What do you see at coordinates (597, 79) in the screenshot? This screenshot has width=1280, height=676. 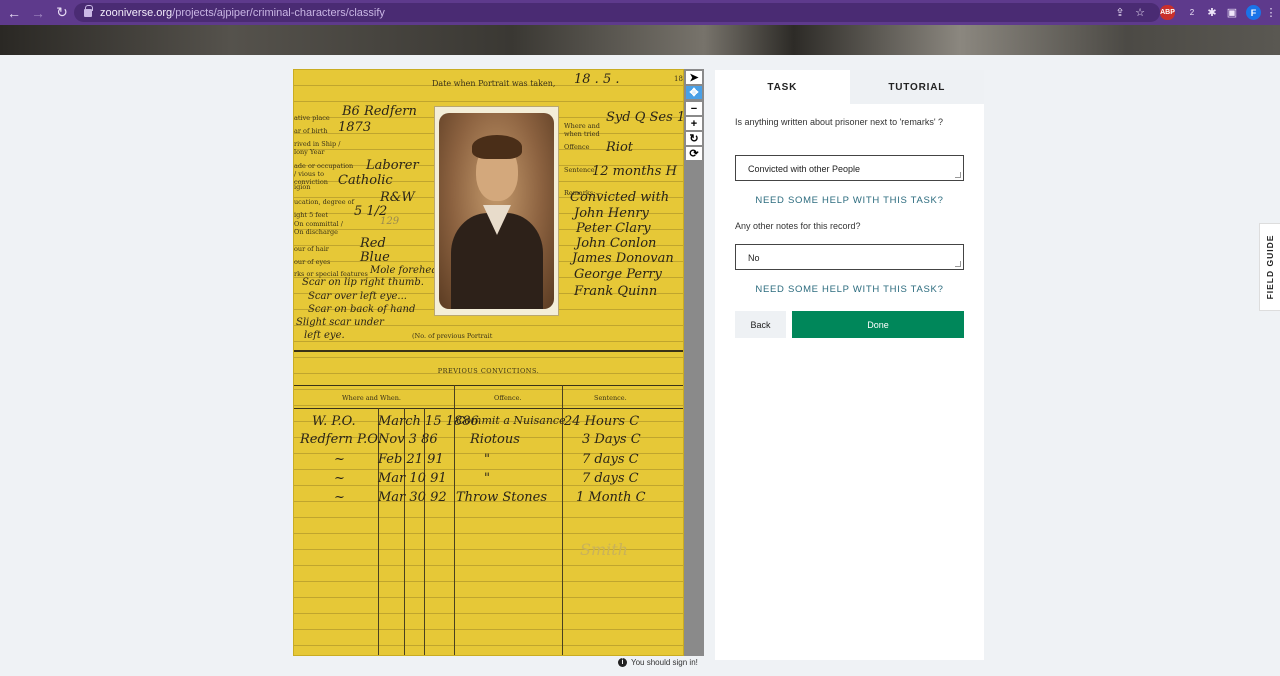 I see `date-portrait-value: 18 . 5 .` at bounding box center [597, 79].